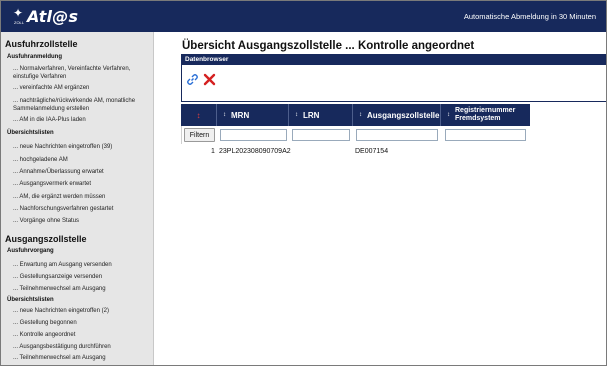 This screenshot has height=366, width=607. What do you see at coordinates (53, 358) in the screenshot?
I see `sidebar-item-teilnehmerwechsel-liste: ... Teilnehmerwechsel am Ausgang` at bounding box center [53, 358].